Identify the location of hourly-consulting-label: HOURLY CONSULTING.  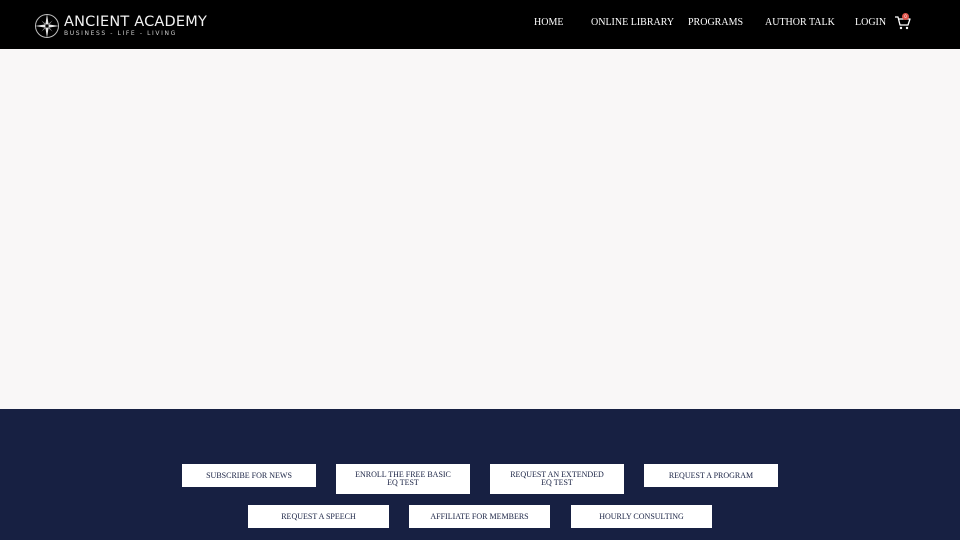
(641, 516).